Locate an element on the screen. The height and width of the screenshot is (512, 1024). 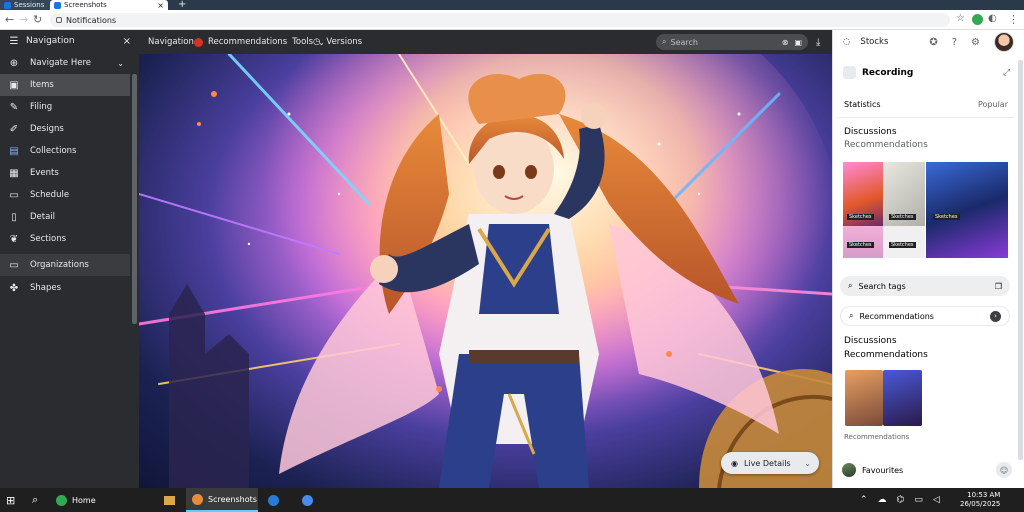
reload-icon: ↻ is located at coordinates (37, 19).